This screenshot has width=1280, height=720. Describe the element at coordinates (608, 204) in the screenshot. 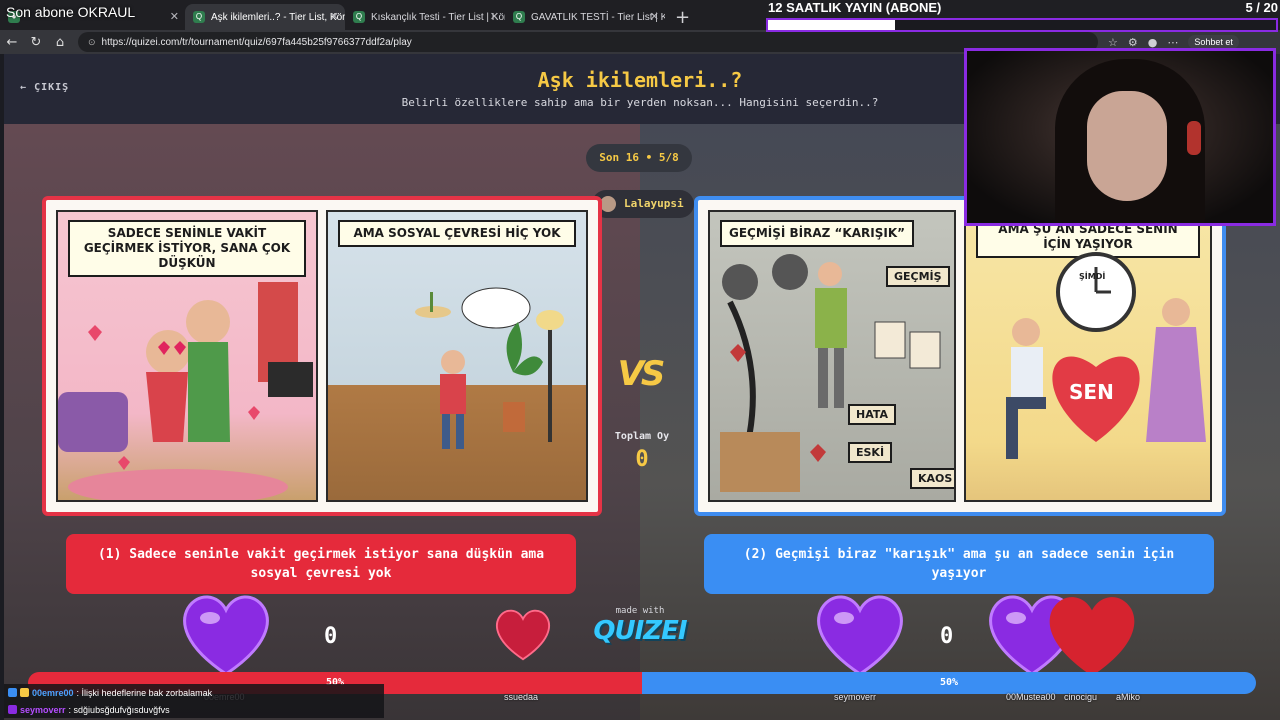

I see `avatar` at that location.